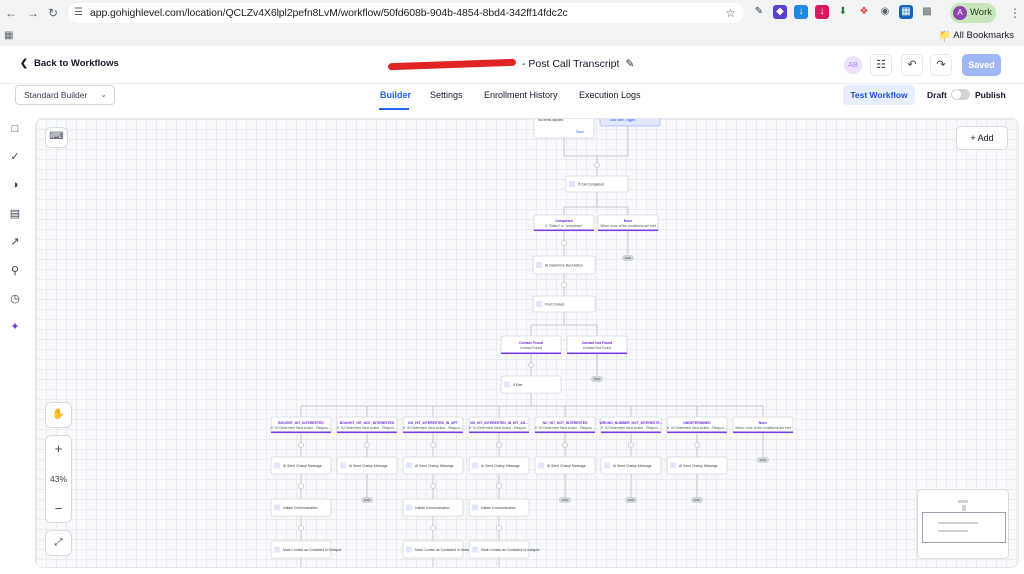  Describe the element at coordinates (69, 63) in the screenshot. I see `back-to-workflows-link: ❮ Back to Workflows` at that location.